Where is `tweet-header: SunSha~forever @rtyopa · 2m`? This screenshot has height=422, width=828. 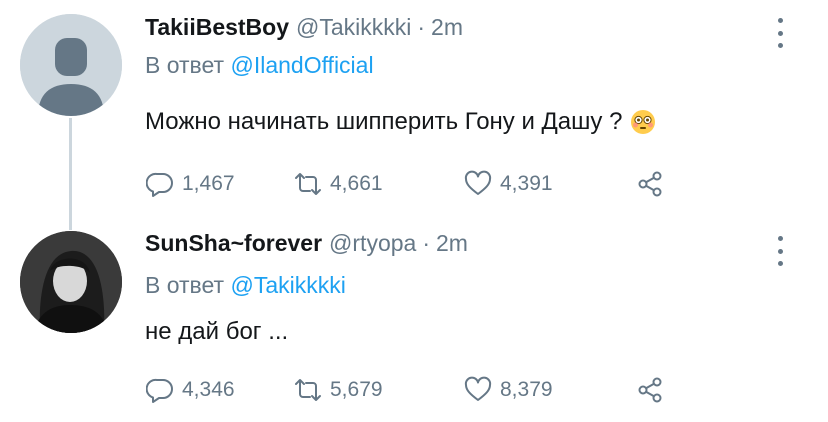
tweet-header: SunSha~forever @rtyopa · 2m is located at coordinates (306, 246).